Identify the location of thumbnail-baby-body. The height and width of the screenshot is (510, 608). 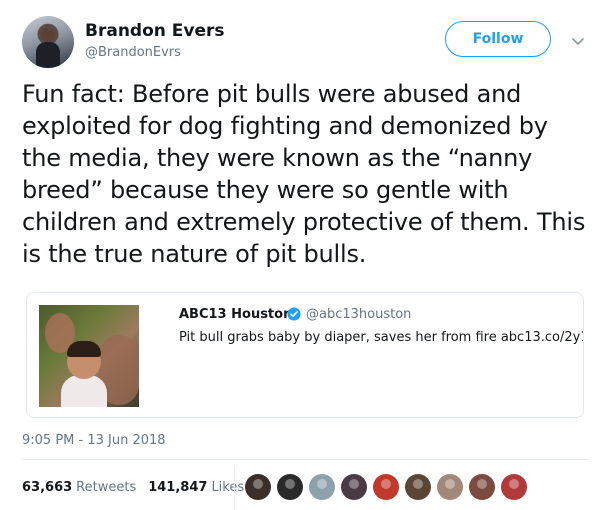
(84, 391).